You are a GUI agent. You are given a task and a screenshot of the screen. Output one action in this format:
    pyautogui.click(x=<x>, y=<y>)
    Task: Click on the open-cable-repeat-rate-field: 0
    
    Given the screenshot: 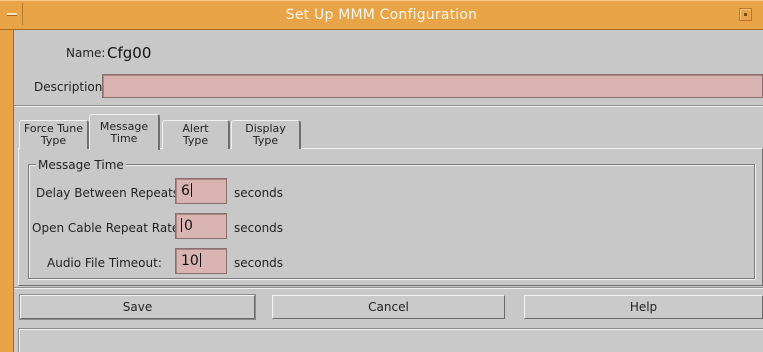 What is the action you would take?
    pyautogui.click(x=201, y=226)
    